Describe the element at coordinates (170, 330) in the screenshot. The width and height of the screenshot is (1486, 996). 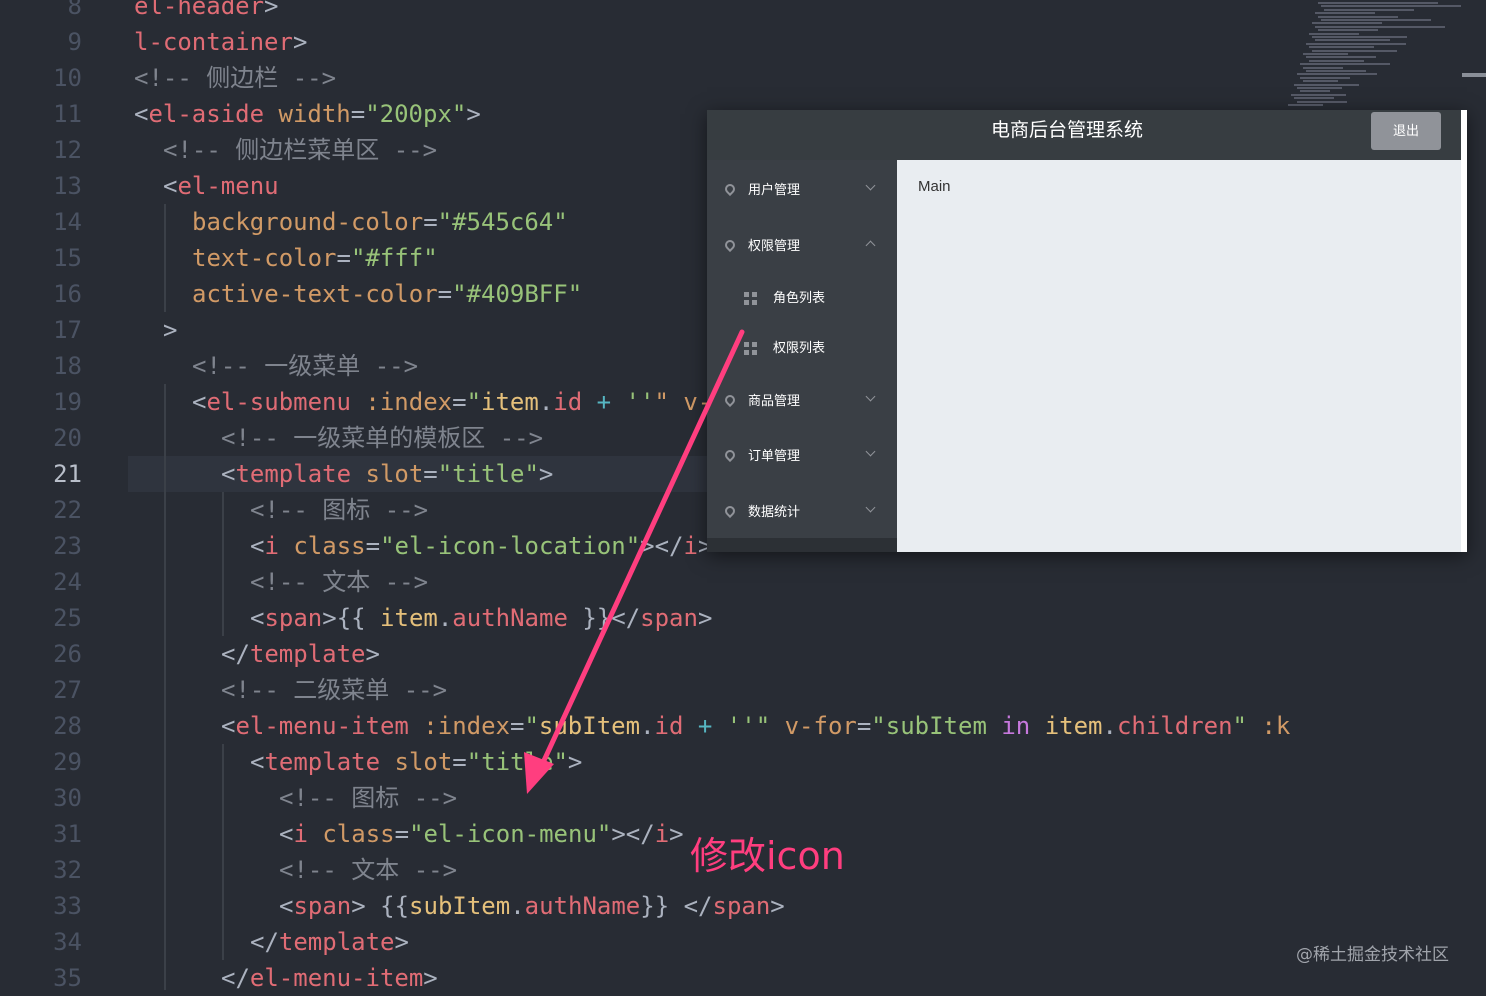
I see `code-line: >` at that location.